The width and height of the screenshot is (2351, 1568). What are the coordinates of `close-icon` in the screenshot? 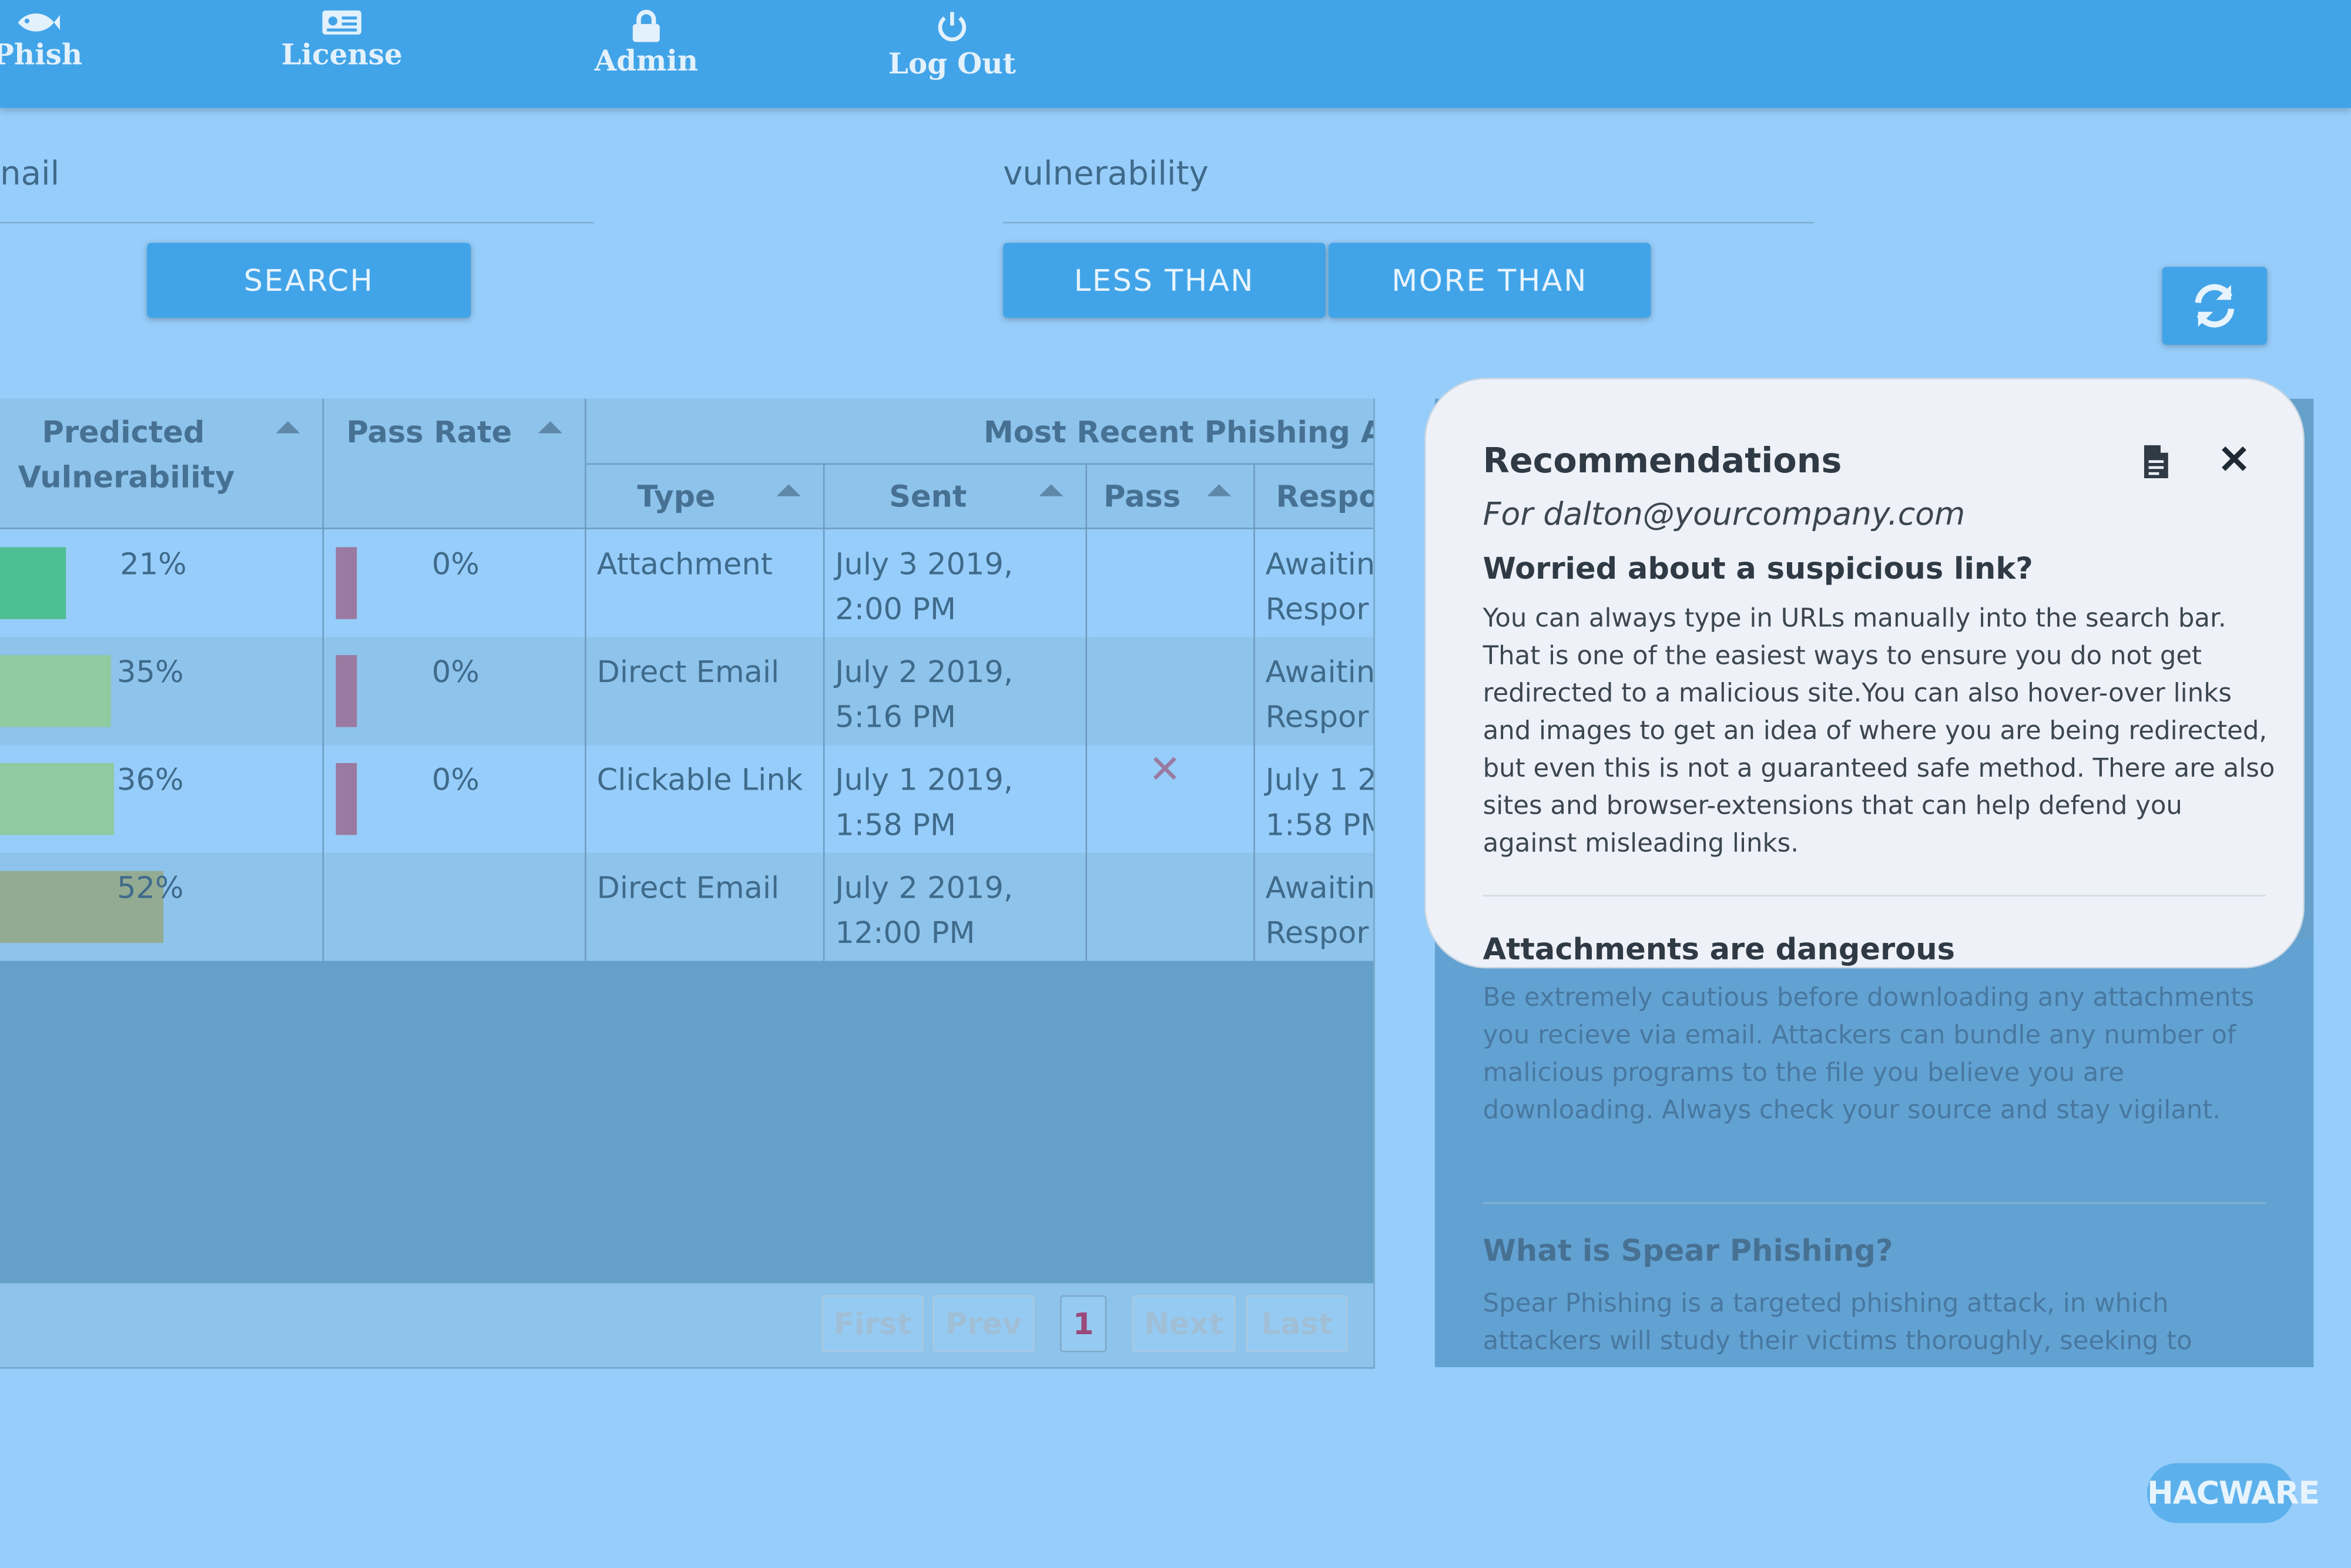 It's located at (2234, 462).